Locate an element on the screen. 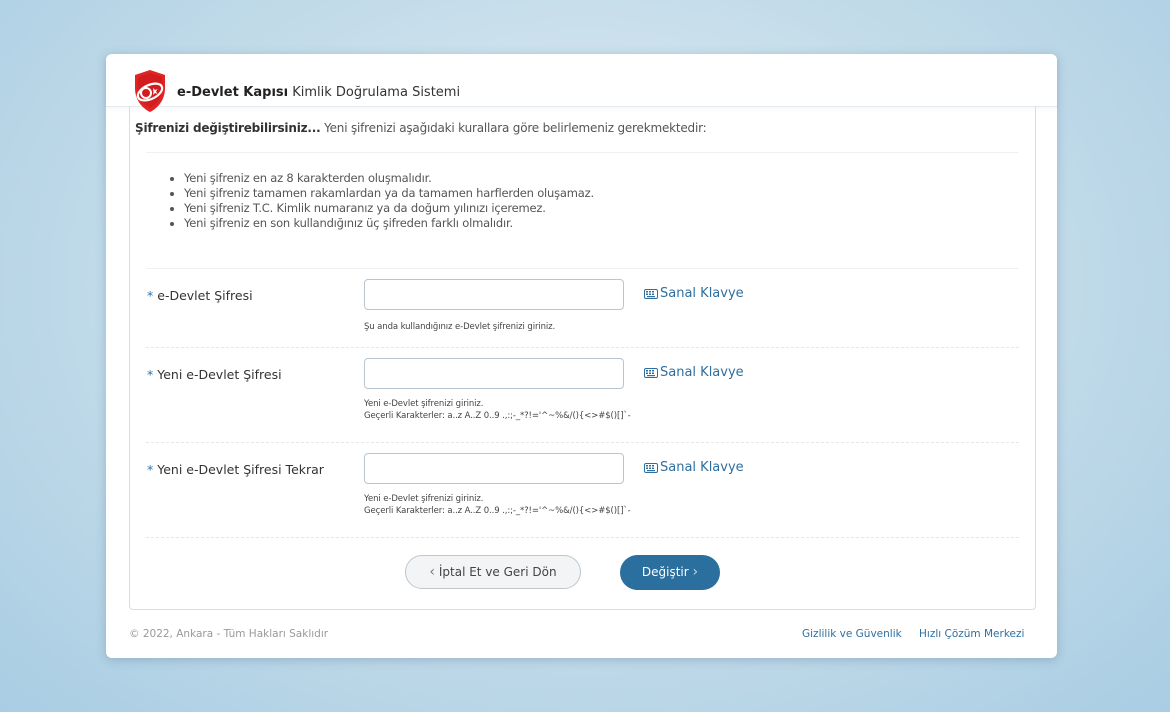  new-password-label: * Yeni e-Devlet Şifresi is located at coordinates (214, 374).